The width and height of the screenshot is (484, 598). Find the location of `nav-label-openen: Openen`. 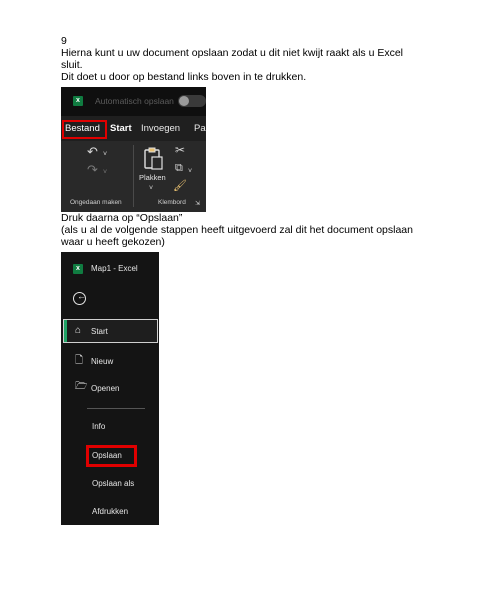

nav-label-openen: Openen is located at coordinates (105, 388).